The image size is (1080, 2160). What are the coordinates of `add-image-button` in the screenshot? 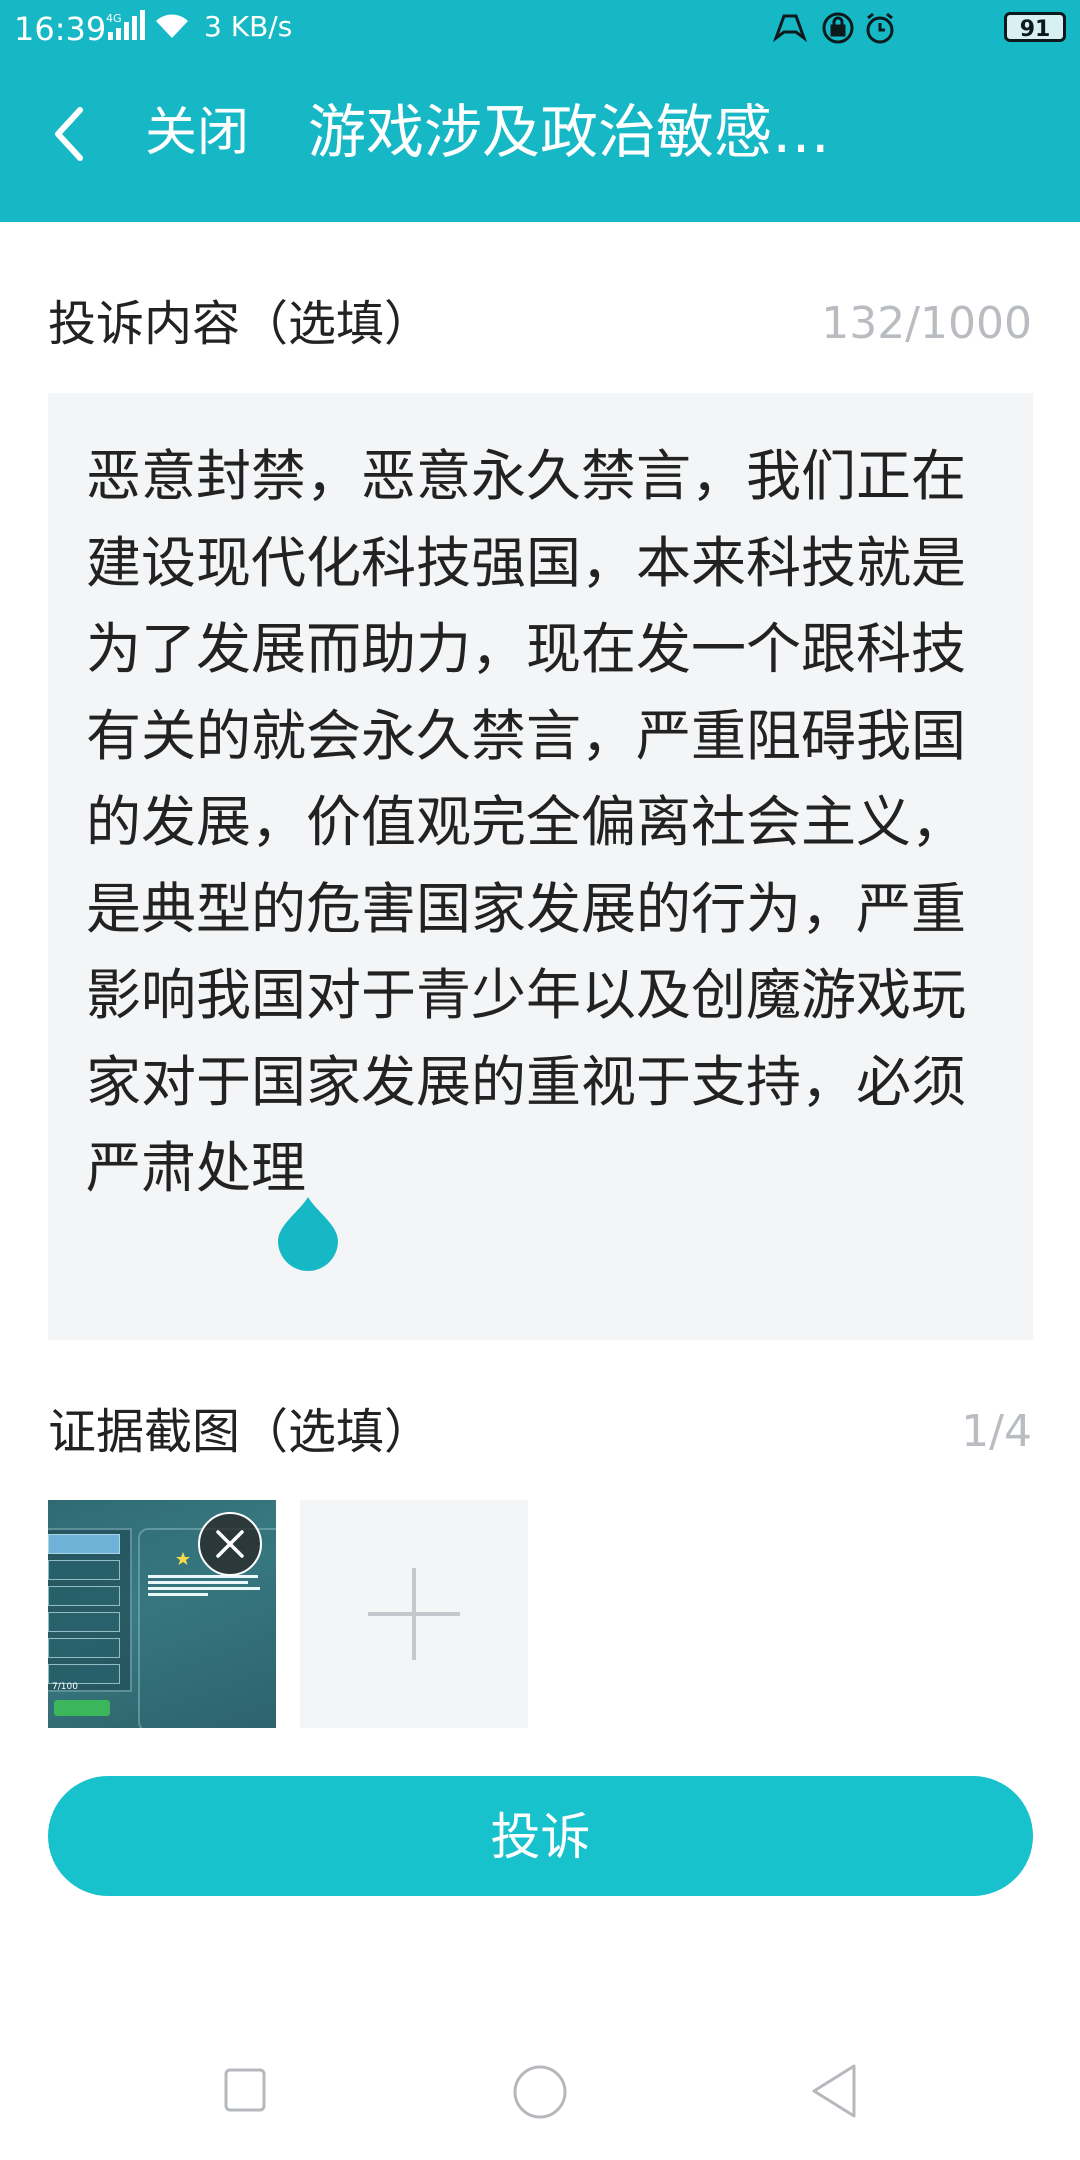 It's located at (414, 1614).